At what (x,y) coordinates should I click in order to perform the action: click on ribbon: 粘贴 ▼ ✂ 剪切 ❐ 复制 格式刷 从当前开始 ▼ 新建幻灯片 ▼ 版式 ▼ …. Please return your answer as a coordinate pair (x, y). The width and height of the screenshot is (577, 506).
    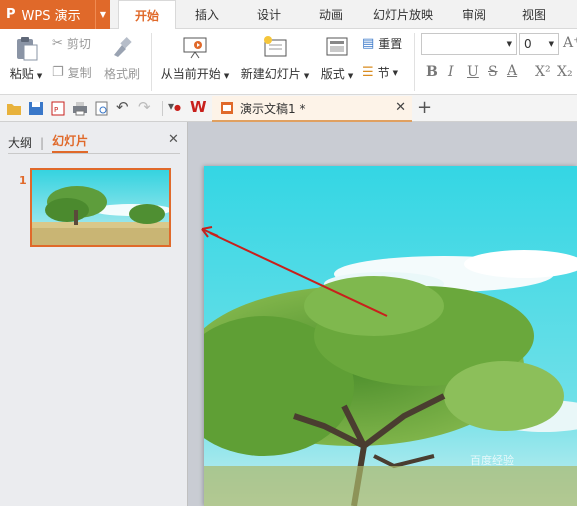
    Looking at the image, I should click on (288, 62).